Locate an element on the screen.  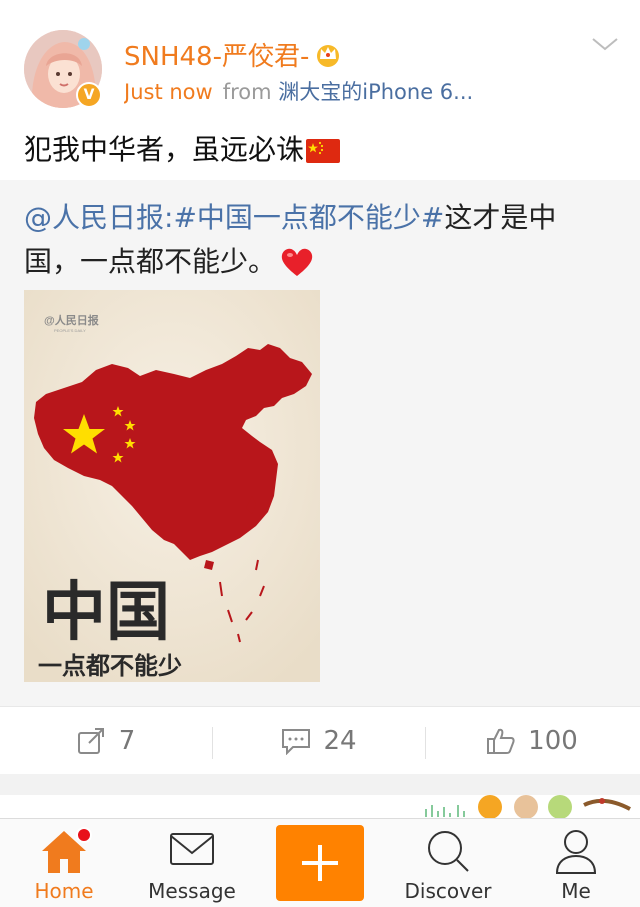
svg-text: PEOPLE'S DAILY is located at coordinates (70, 330).